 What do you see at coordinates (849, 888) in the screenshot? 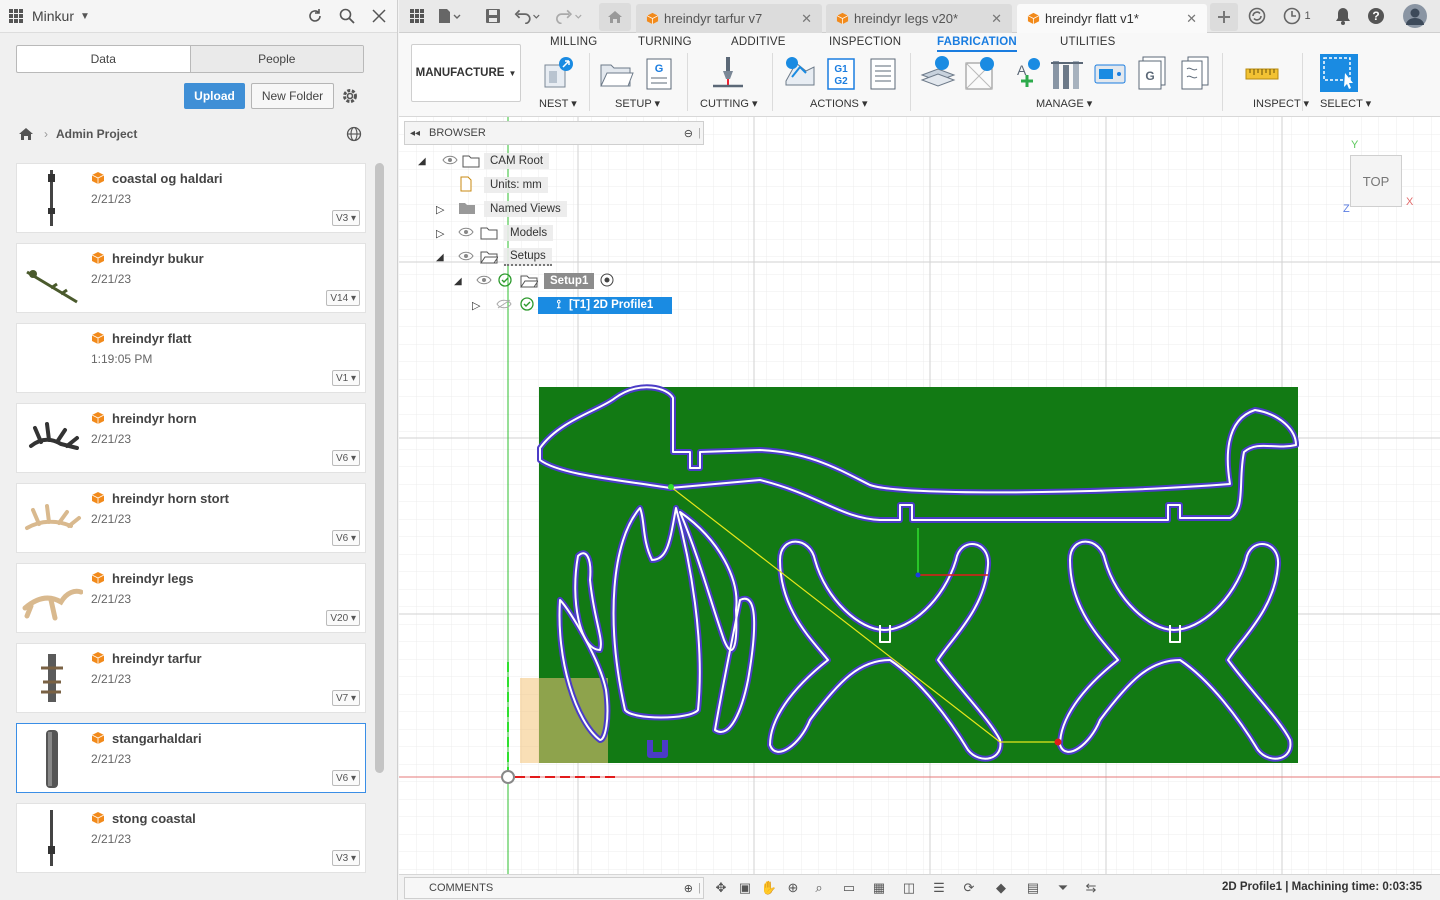
I see `display-settings-icon: ▭` at bounding box center [849, 888].